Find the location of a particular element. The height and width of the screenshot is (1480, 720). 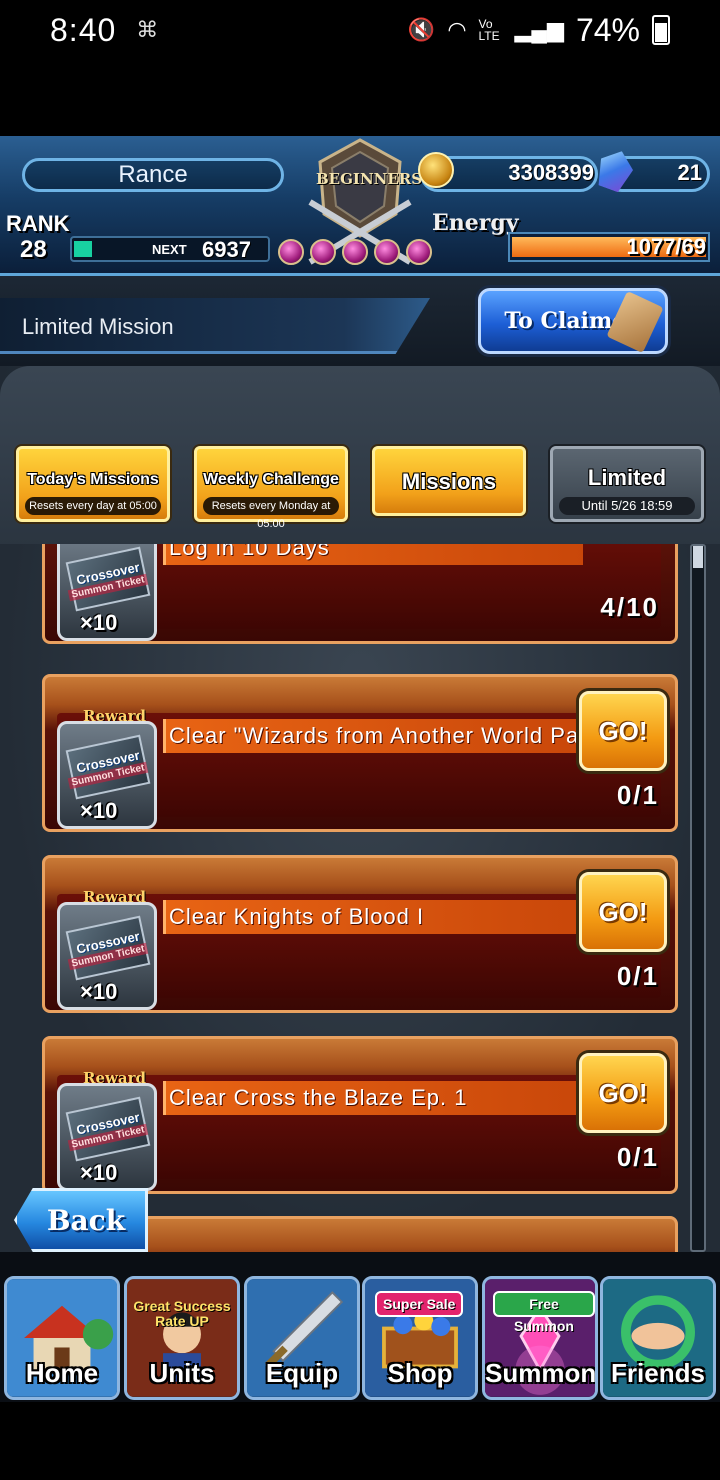

back-label: Back is located at coordinates (86, 1220).